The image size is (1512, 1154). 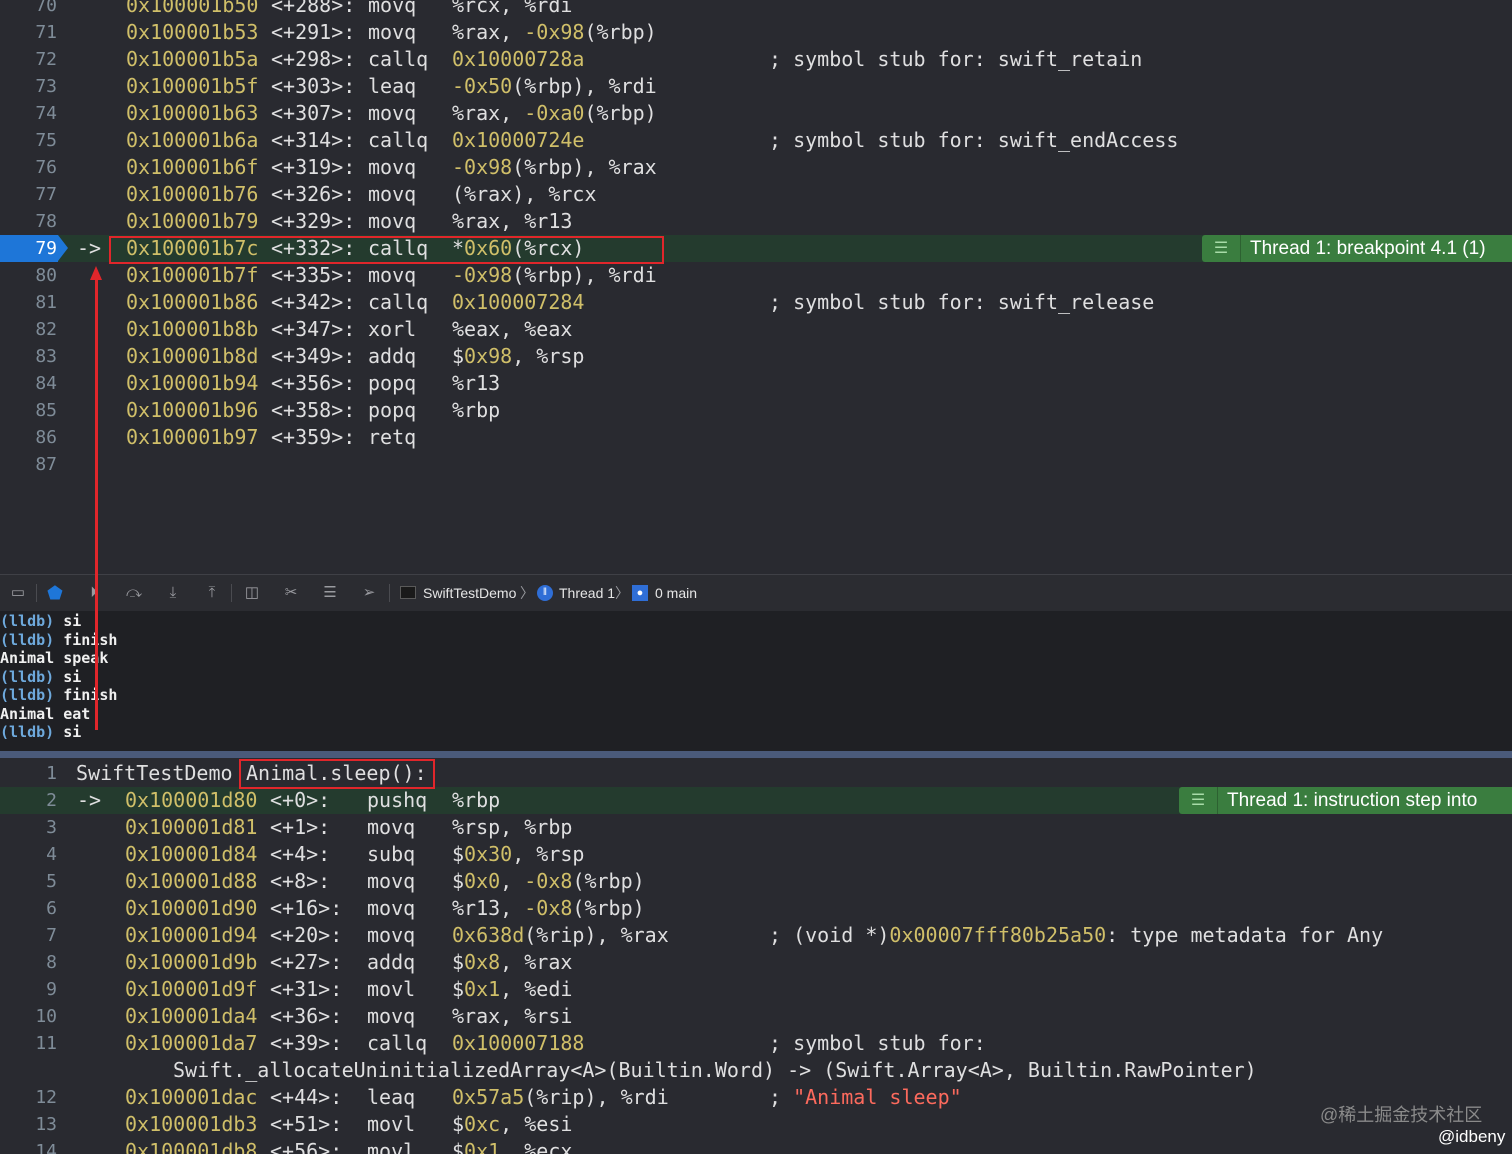 What do you see at coordinates (94, 593) in the screenshot?
I see `continue-icon: ⏵` at bounding box center [94, 593].